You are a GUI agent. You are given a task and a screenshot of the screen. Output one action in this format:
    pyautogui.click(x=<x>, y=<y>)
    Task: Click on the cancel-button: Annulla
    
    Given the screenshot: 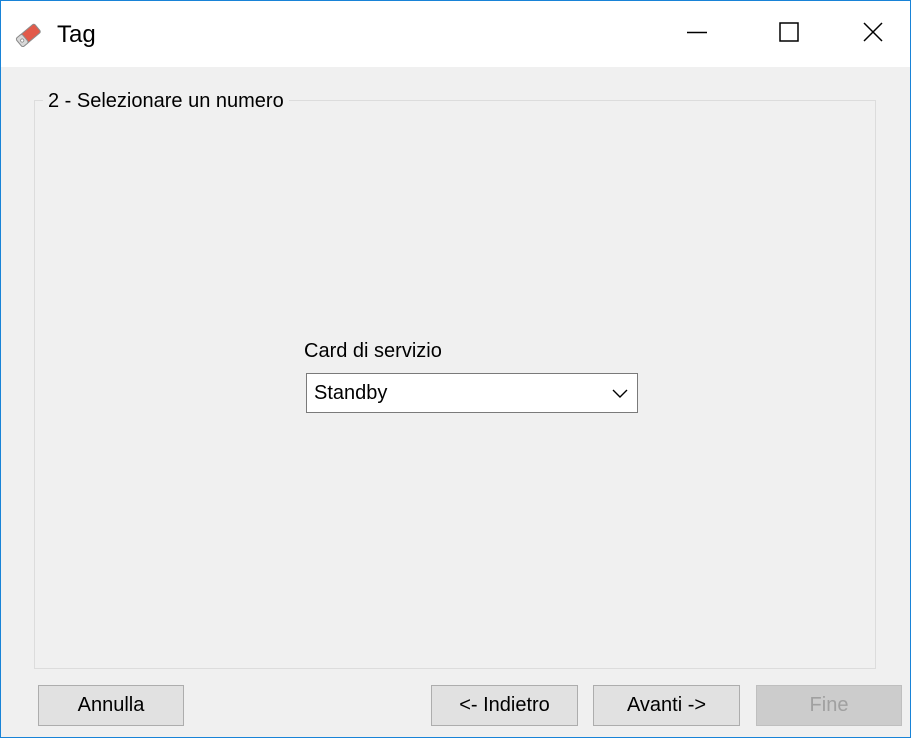 What is the action you would take?
    pyautogui.click(x=111, y=705)
    